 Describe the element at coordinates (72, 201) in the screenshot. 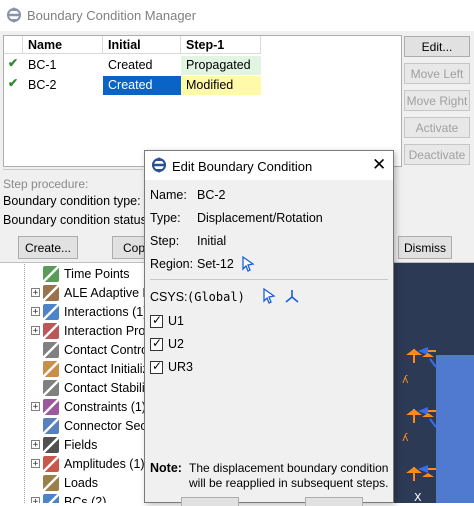

I see `bc-type-label: Boundary condition type:` at that location.